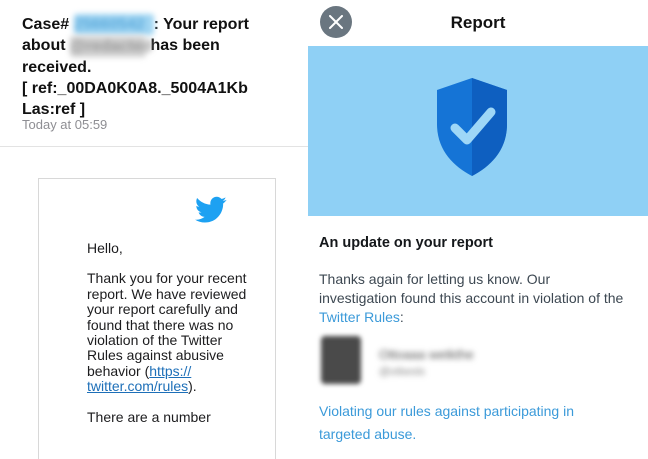 The width and height of the screenshot is (648, 459). What do you see at coordinates (111, 46) in the screenshot?
I see `redacted-username: @redacted` at bounding box center [111, 46].